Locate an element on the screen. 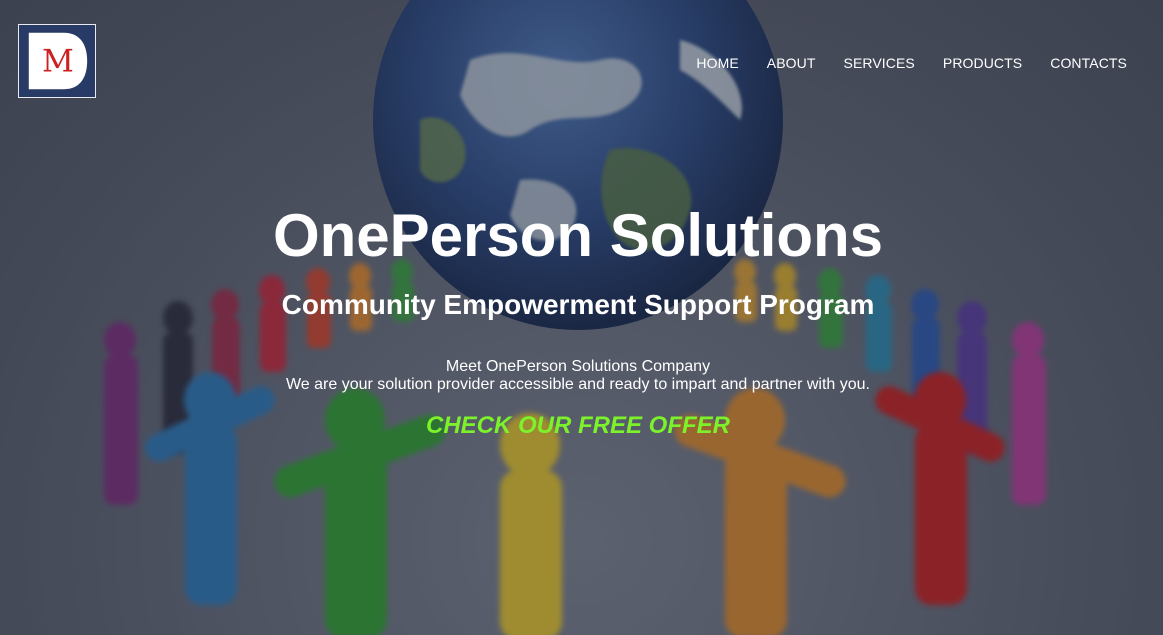 This screenshot has height=635, width=1163. company-logo: M is located at coordinates (57, 61).